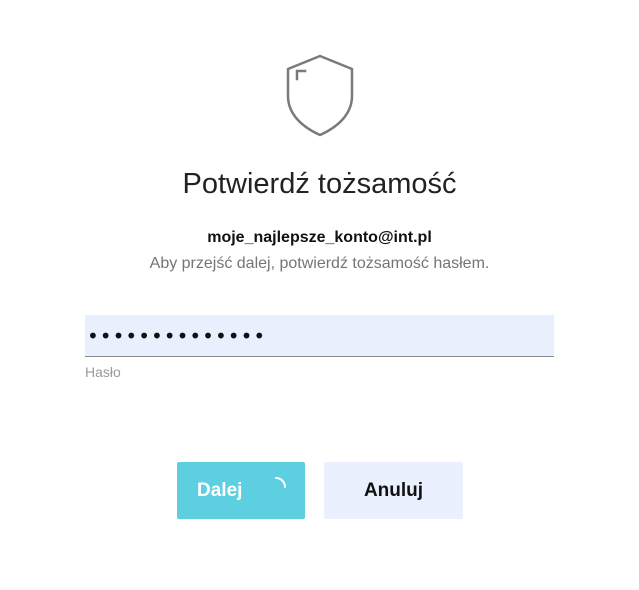 The image size is (639, 590). Describe the element at coordinates (319, 184) in the screenshot. I see `page-title: Potwierdź tożsamość` at that location.